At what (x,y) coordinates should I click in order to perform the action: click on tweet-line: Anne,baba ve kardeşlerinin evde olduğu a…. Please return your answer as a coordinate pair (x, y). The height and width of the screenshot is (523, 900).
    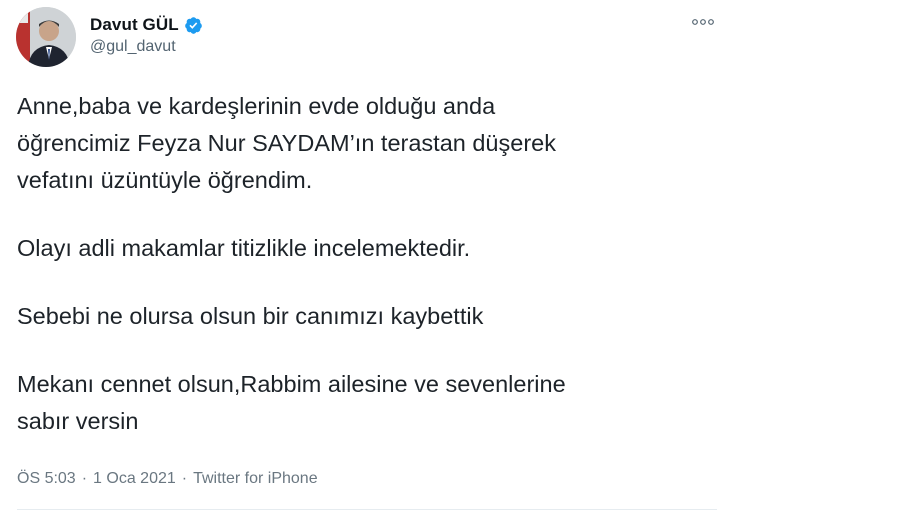
    Looking at the image, I should click on (256, 106).